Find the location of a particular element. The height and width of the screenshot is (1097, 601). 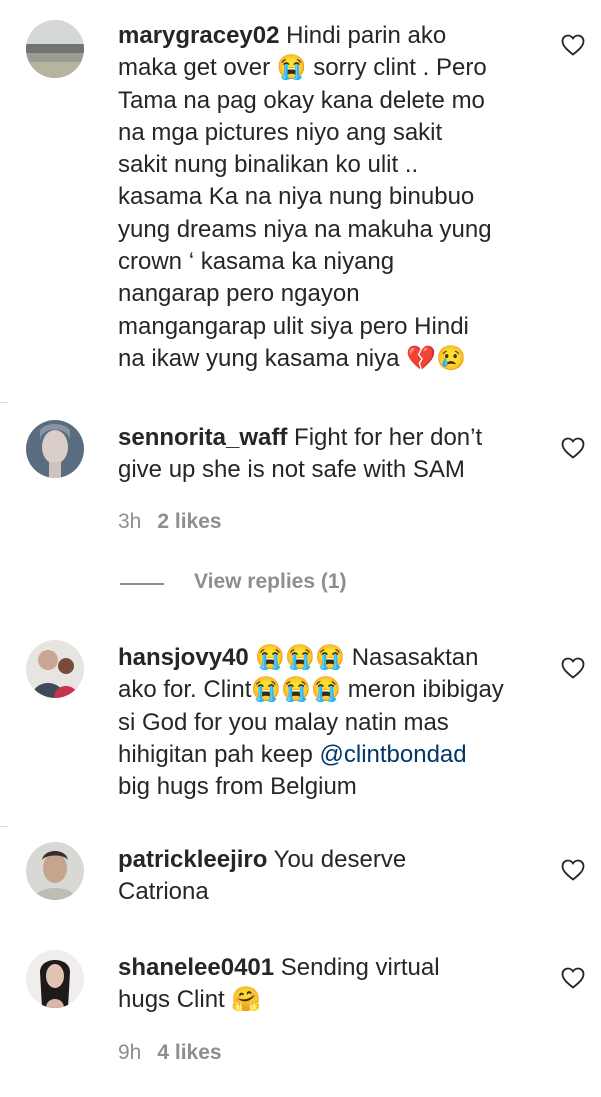

comment-username: marygracey02 is located at coordinates (198, 35).